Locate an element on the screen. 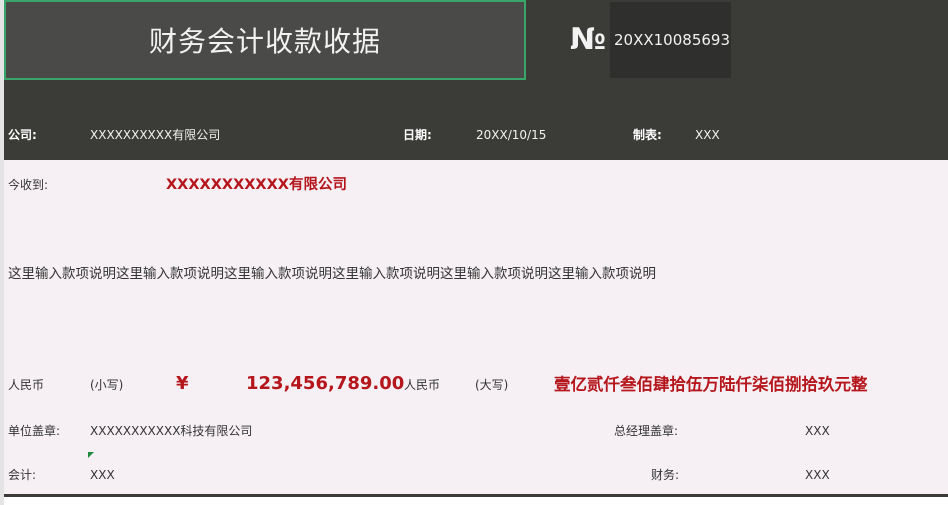 This screenshot has width=948, height=505. accountant-value: XXX is located at coordinates (102, 475).